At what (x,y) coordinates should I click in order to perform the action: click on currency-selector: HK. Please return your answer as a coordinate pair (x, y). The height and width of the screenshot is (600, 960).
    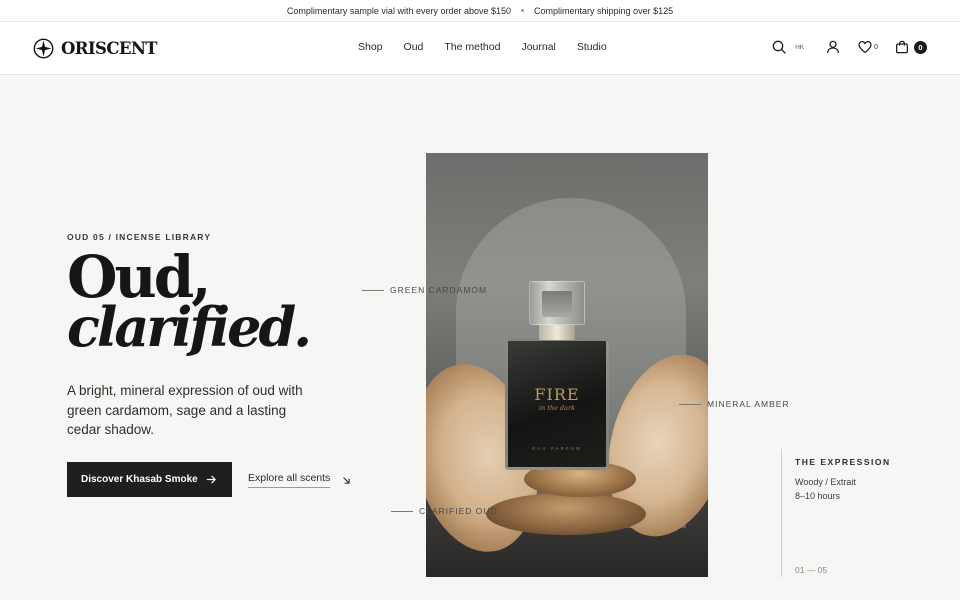
    Looking at the image, I should click on (799, 47).